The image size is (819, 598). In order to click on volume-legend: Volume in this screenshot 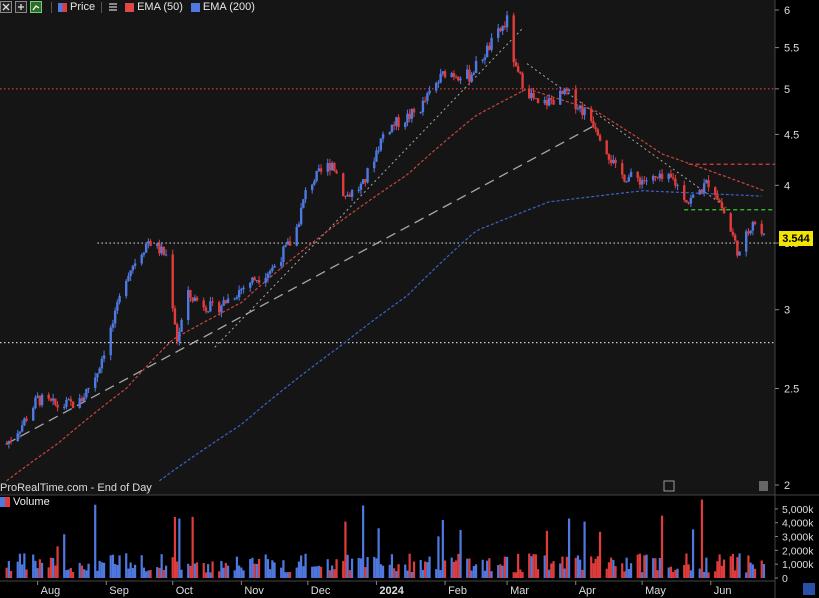, I will do `click(25, 502)`.